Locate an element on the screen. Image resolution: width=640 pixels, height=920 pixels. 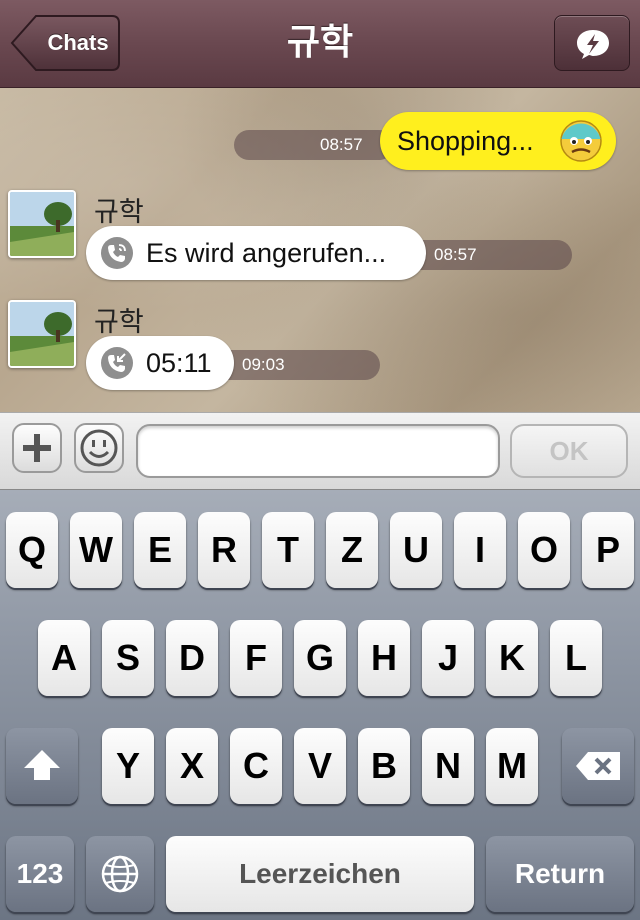
call-duration-bubble: 05:11 is located at coordinates (160, 363).